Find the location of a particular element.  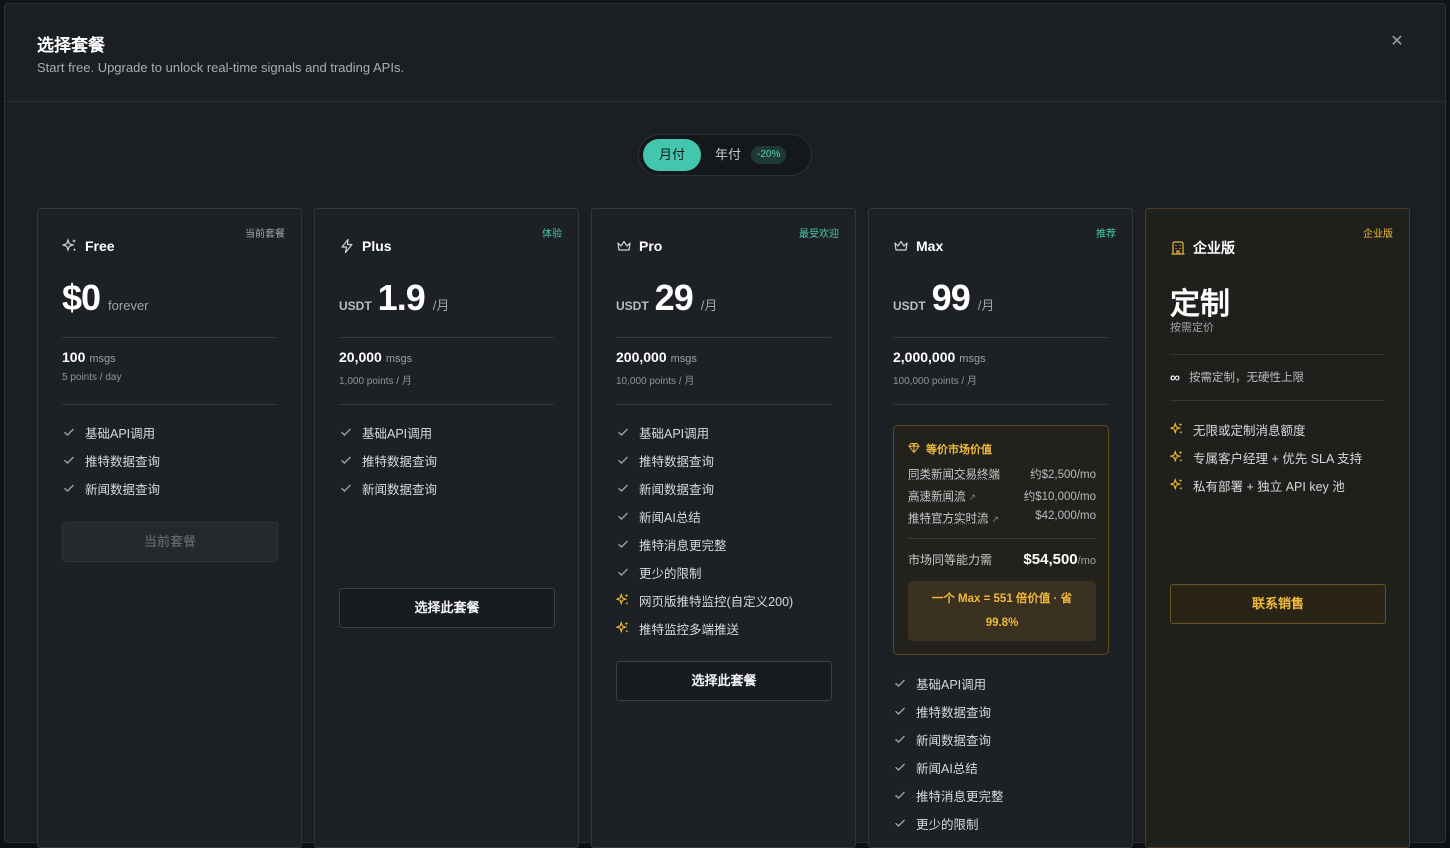

plan-price: 99 is located at coordinates (951, 297).